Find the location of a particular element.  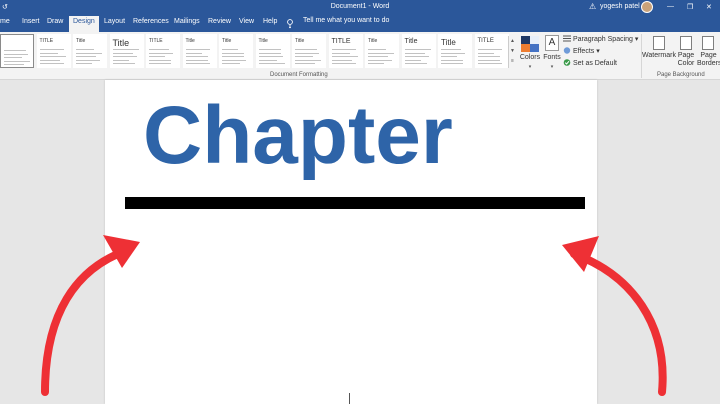

effects-label: Effects is located at coordinates (584, 51).